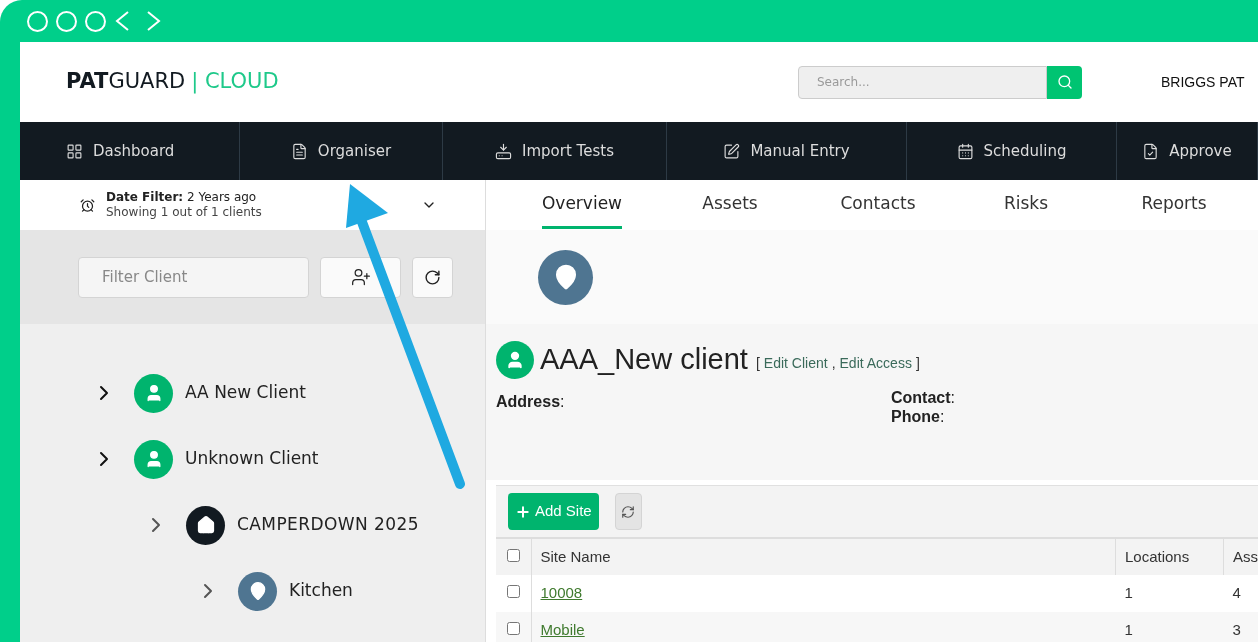  What do you see at coordinates (360, 277) in the screenshot?
I see `add-user-icon` at bounding box center [360, 277].